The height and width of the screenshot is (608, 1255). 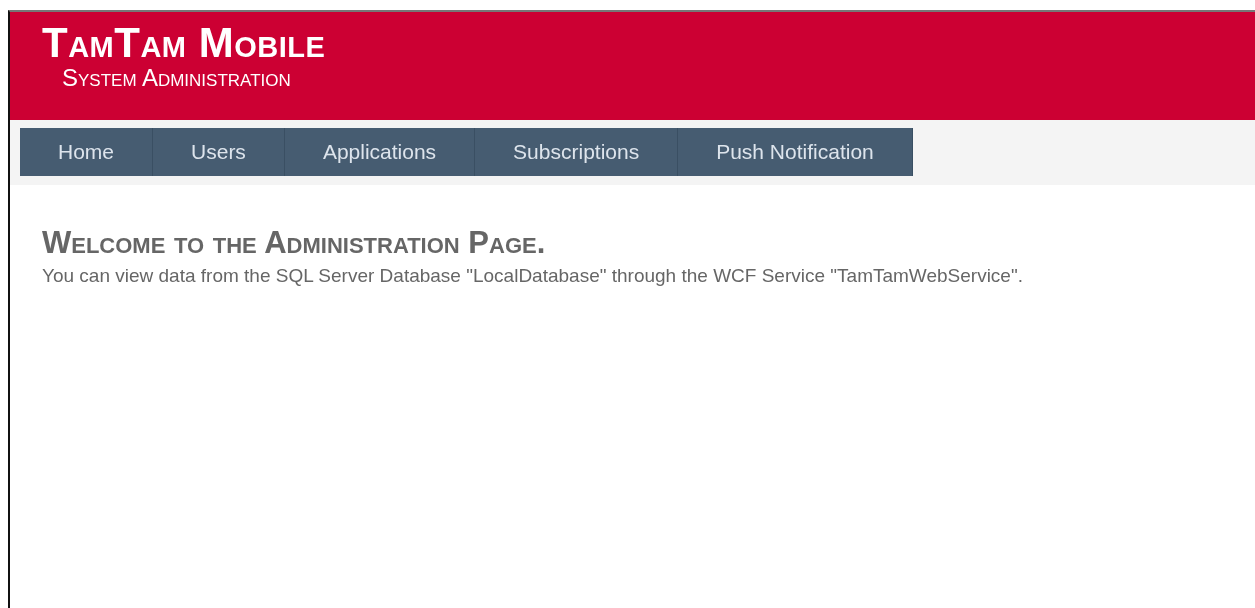 What do you see at coordinates (294, 243) in the screenshot?
I see `page-heading: Welcome to the Administration Page.` at bounding box center [294, 243].